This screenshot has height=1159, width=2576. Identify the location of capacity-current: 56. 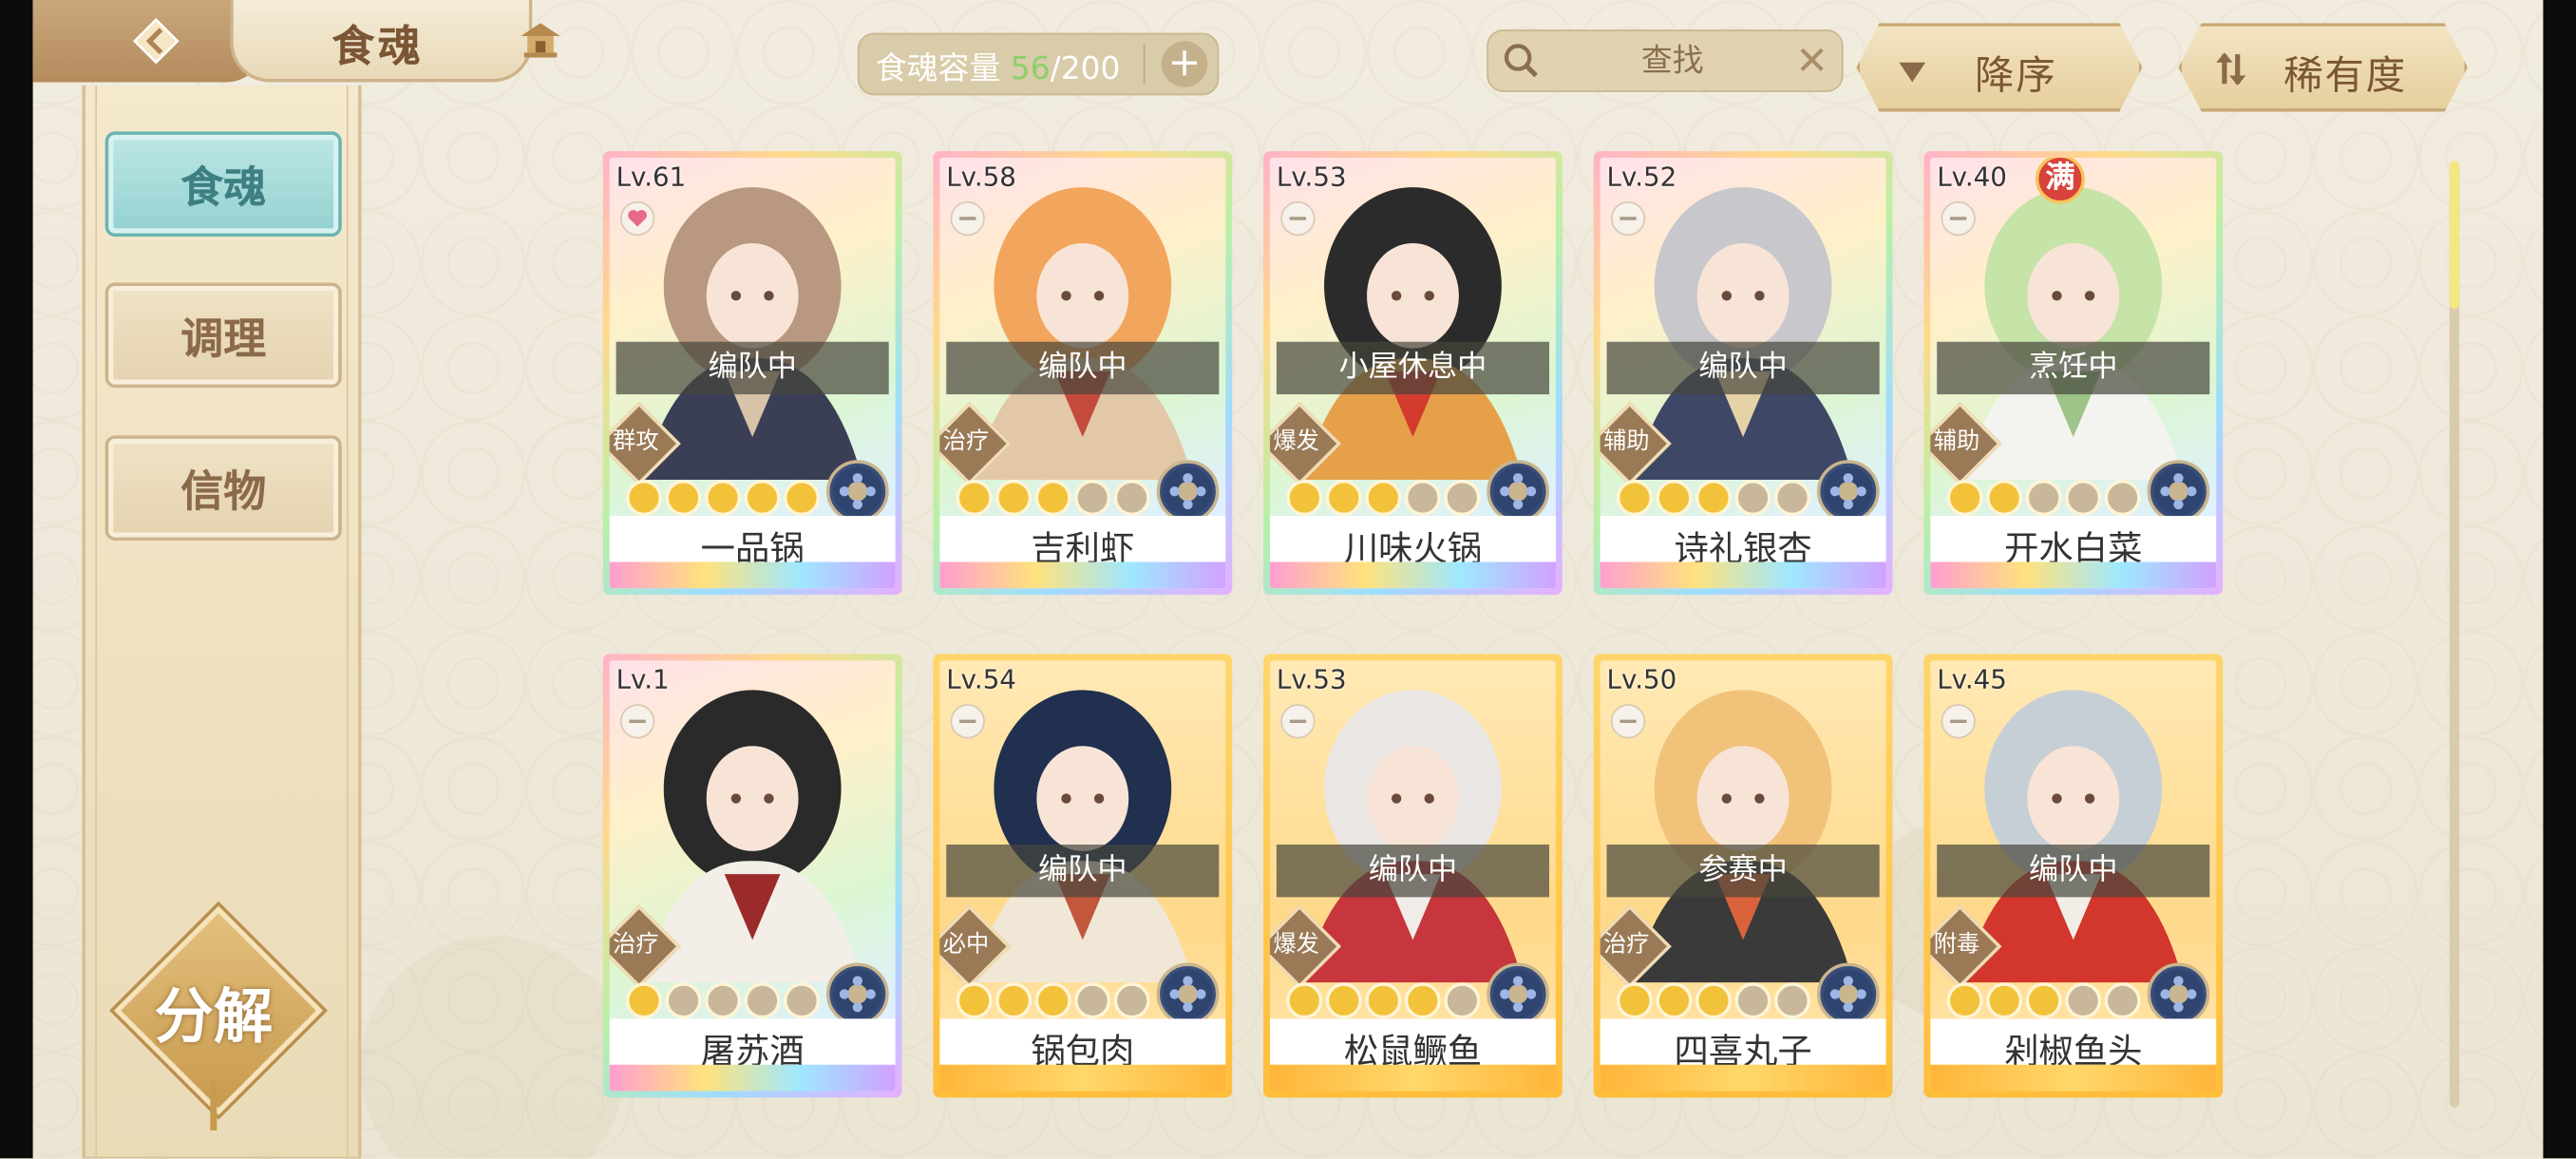
(1030, 68).